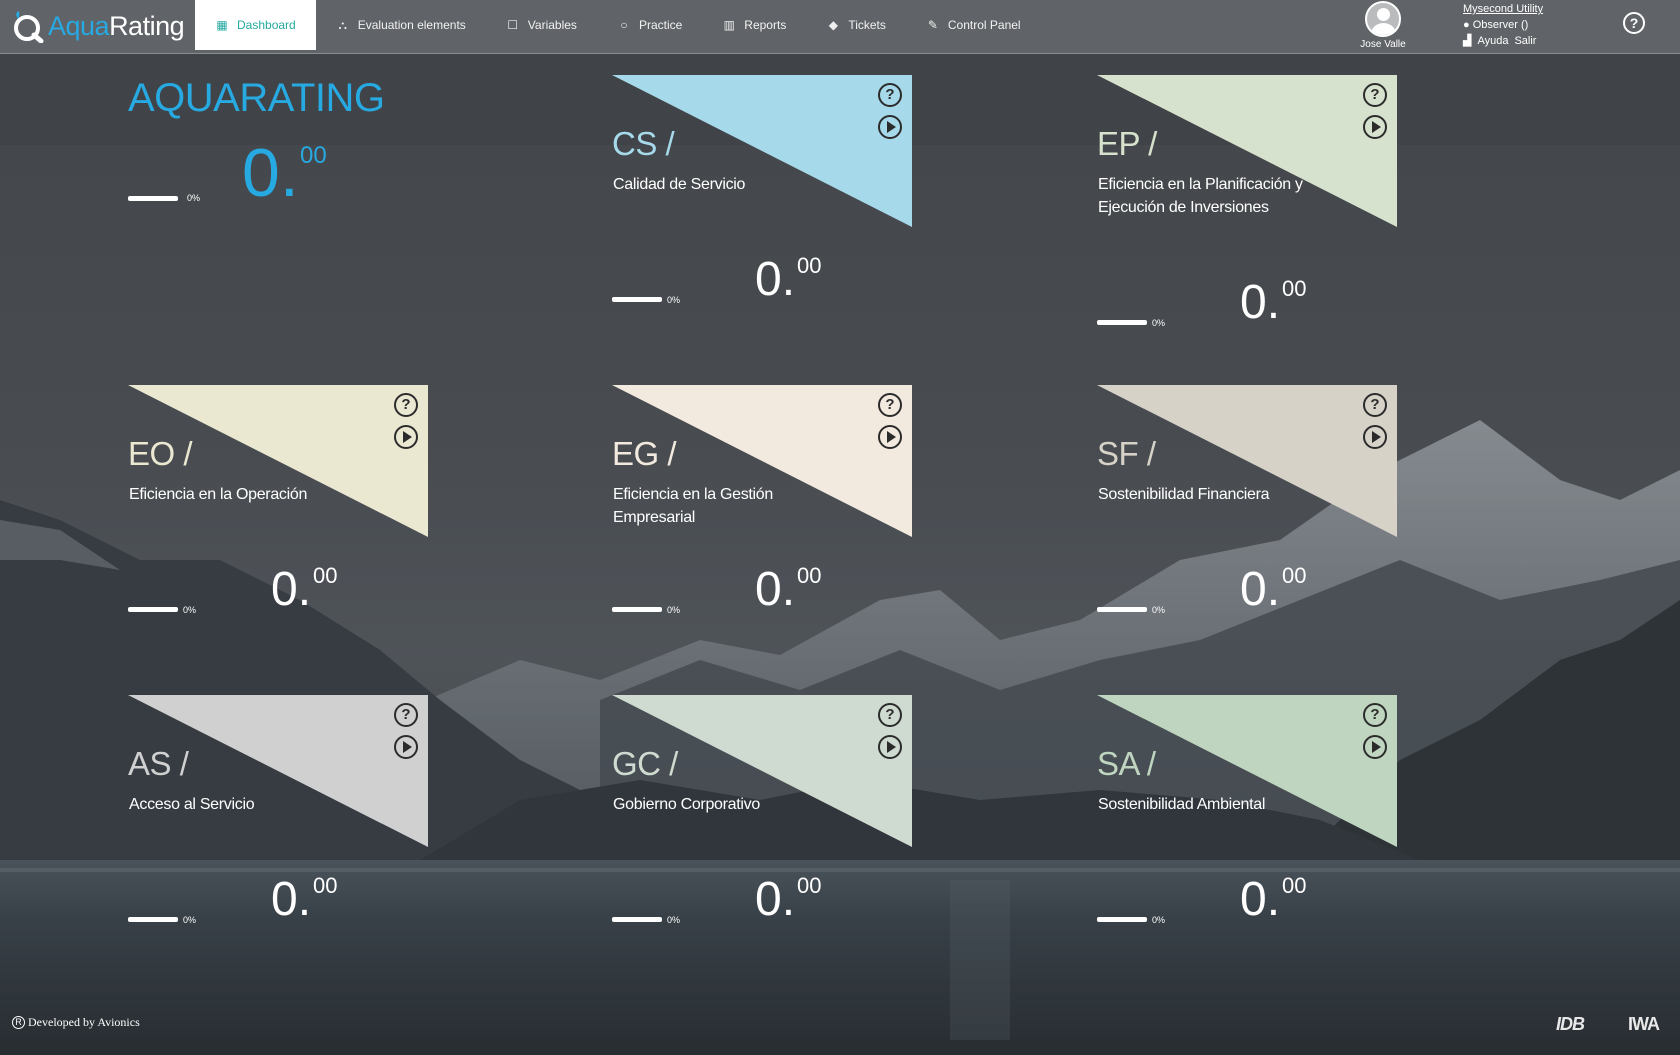 This screenshot has width=1680, height=1055. I want to click on nav-item-reports: ▥ Reports, so click(754, 25).